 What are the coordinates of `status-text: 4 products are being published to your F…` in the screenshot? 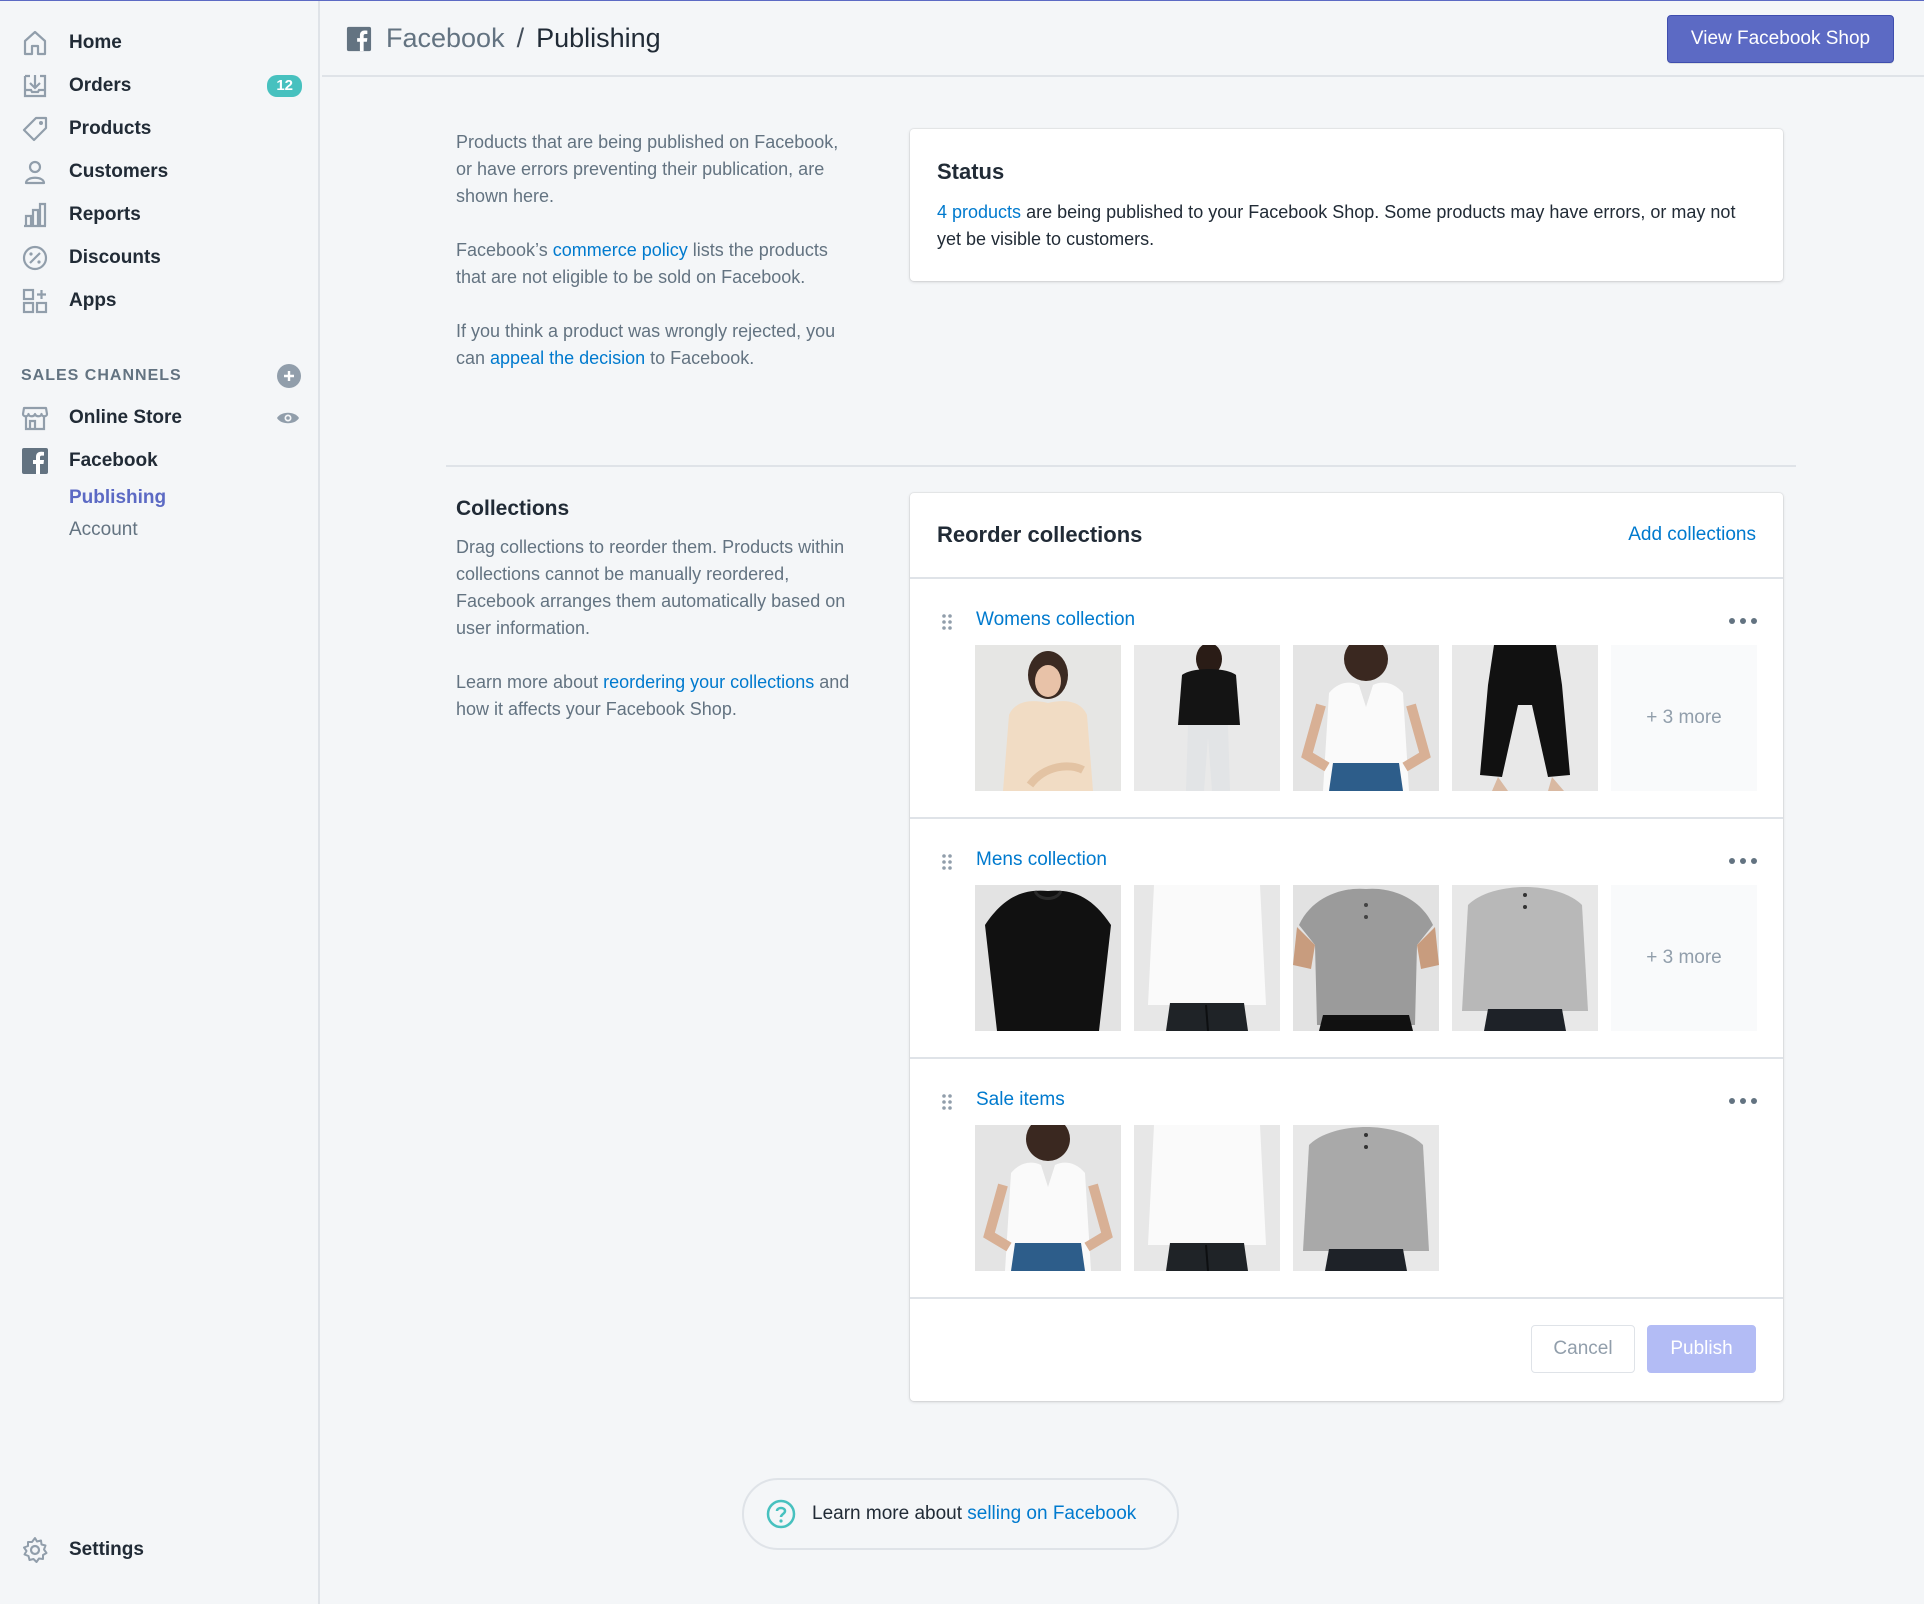 It's located at (1346, 226).